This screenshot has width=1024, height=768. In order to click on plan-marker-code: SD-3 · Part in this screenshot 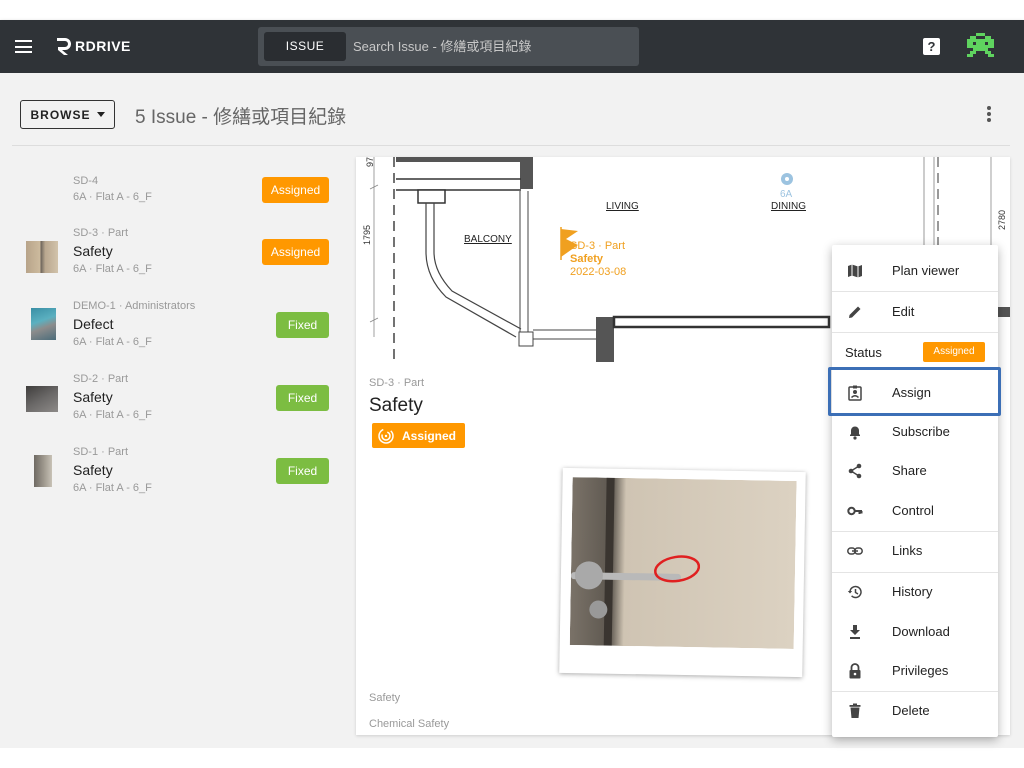, I will do `click(597, 246)`.